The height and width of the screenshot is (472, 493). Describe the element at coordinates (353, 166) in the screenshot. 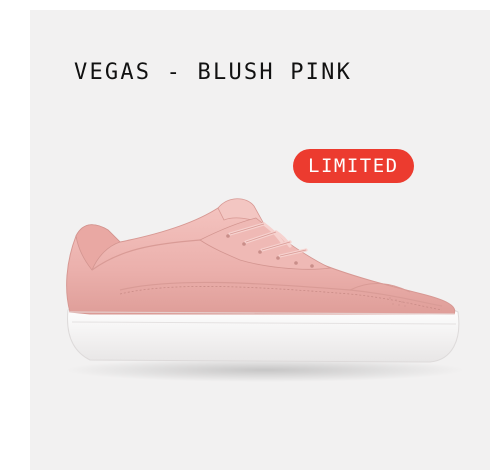

I see `limited-badge: LIMITED` at that location.